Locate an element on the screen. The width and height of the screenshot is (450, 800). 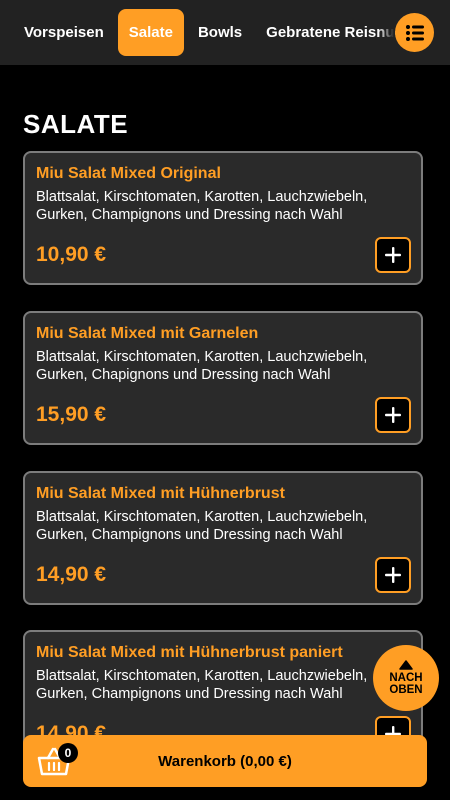
arrow-up-icon is located at coordinates (406, 665).